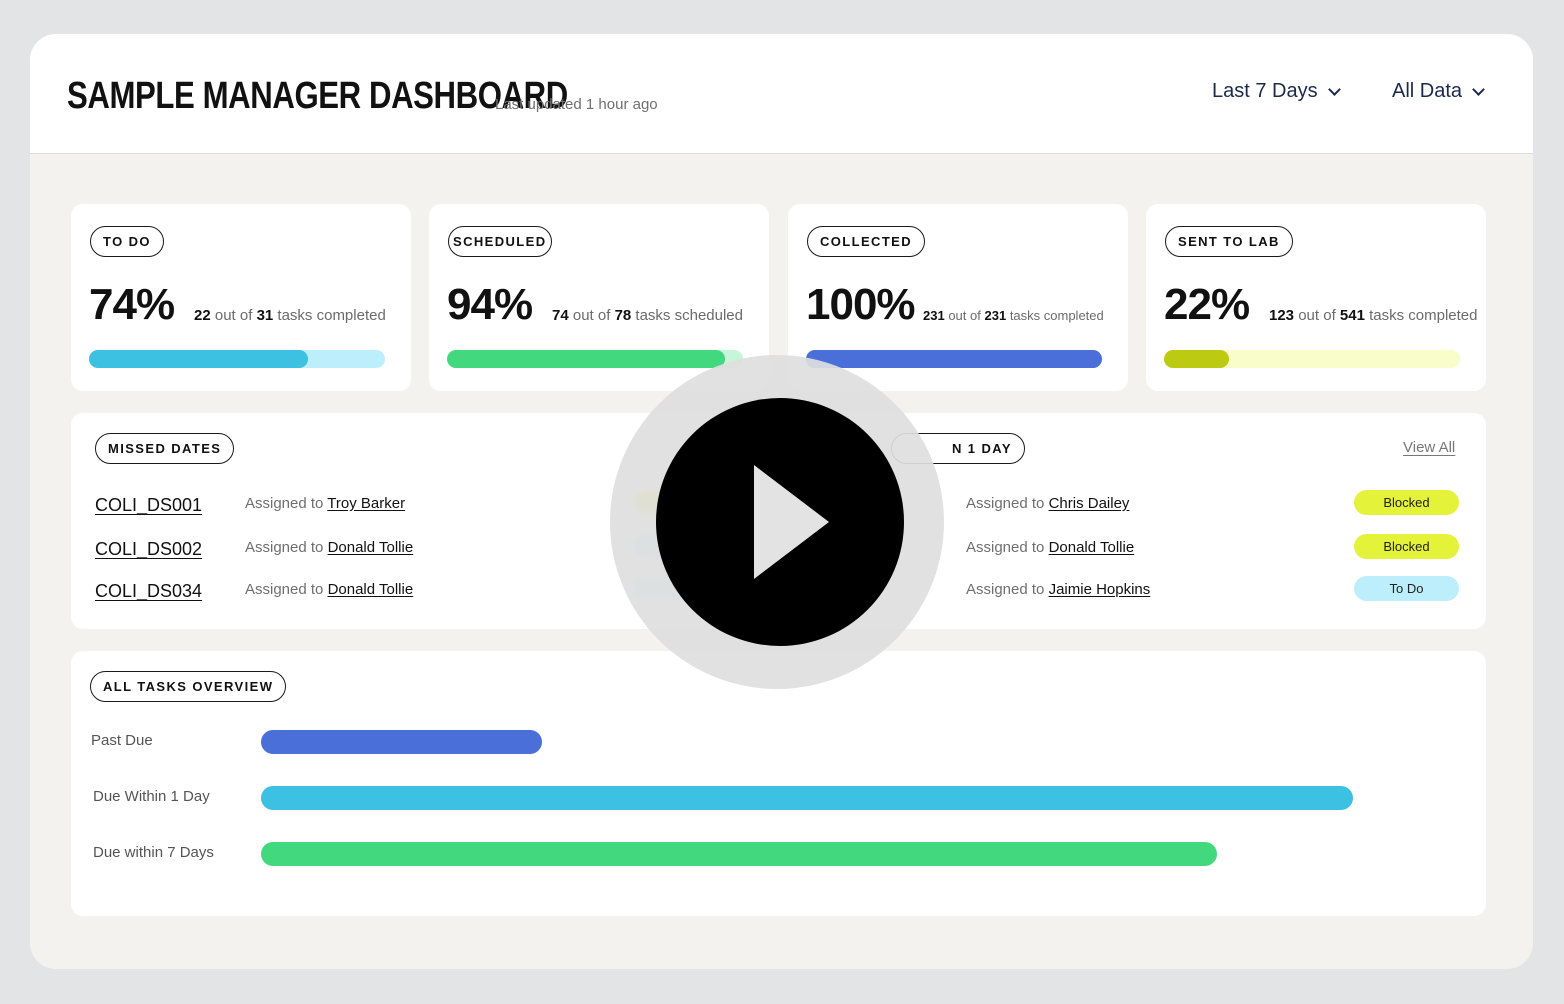 This screenshot has height=1004, width=1564. Describe the element at coordinates (148, 505) in the screenshot. I see `sample-link: COLI_DS001` at that location.